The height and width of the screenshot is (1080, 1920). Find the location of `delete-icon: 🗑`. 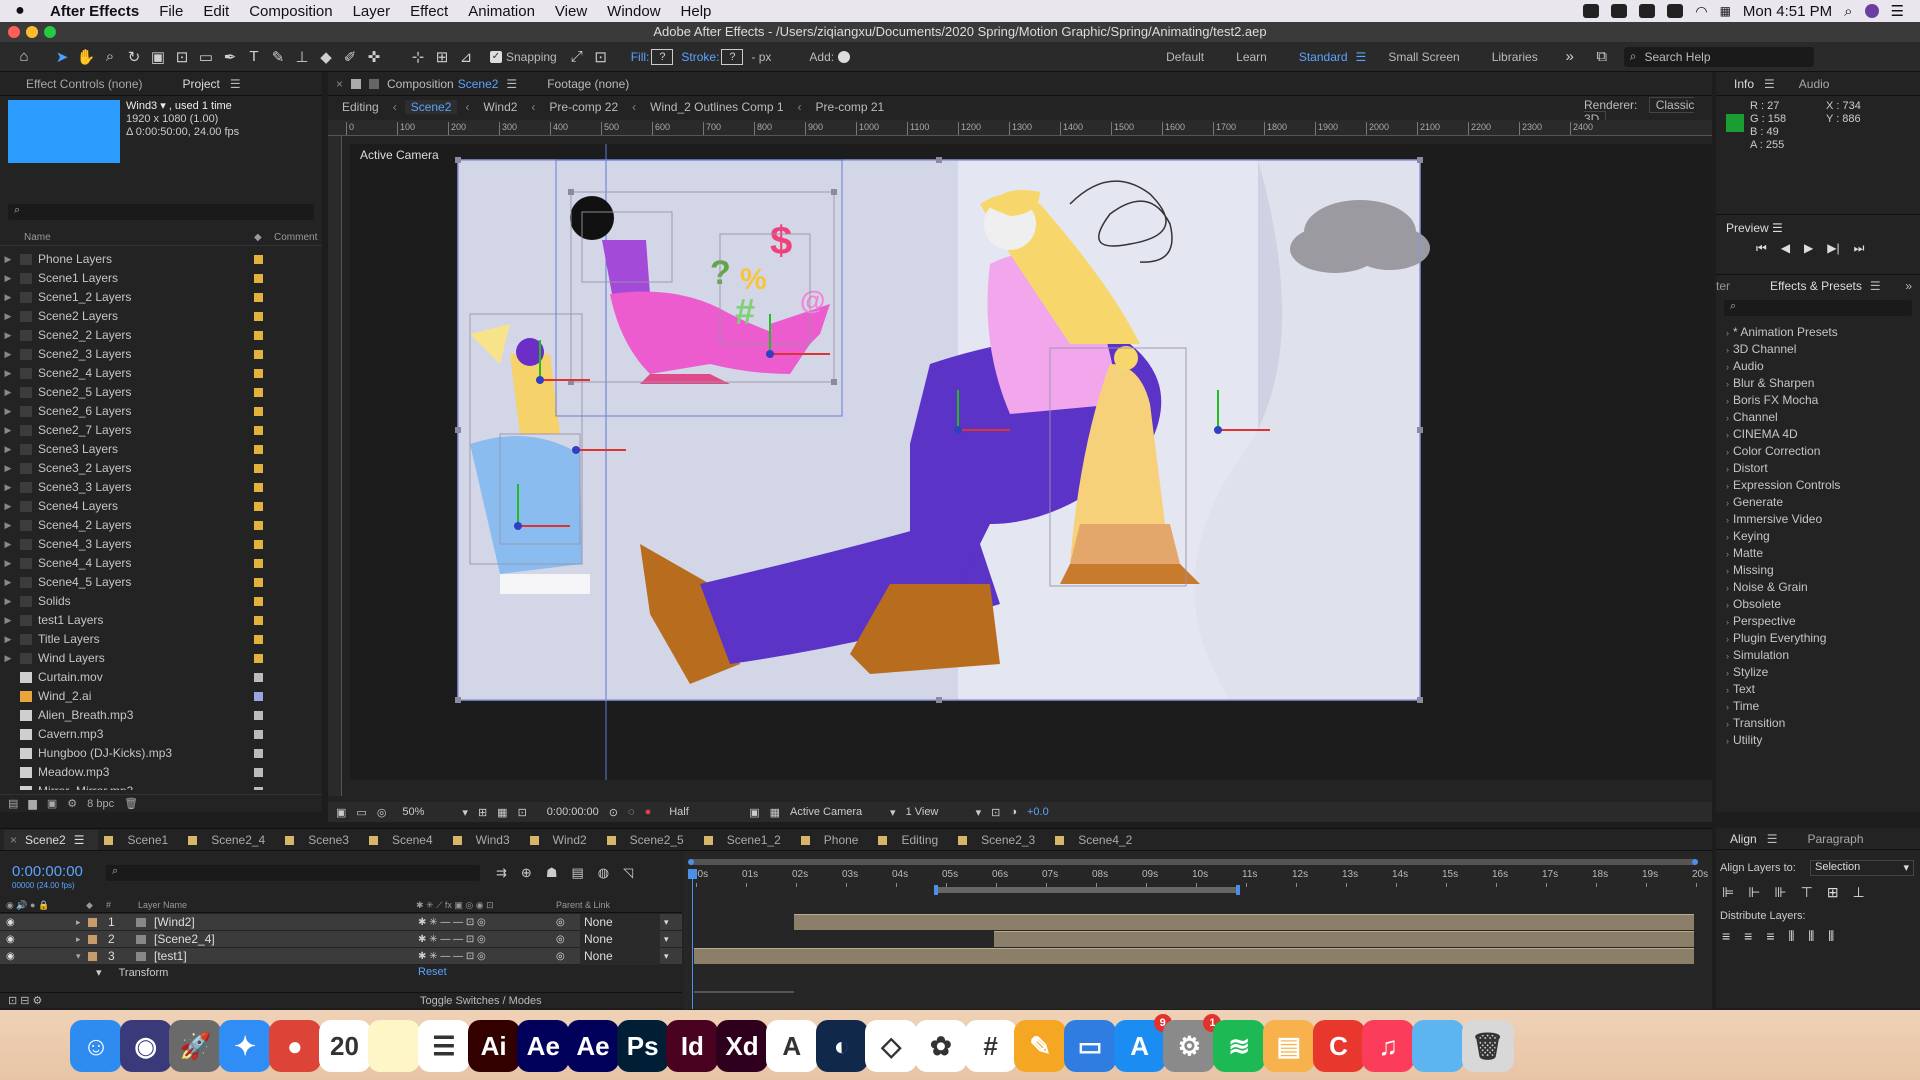

delete-icon: 🗑 is located at coordinates (131, 803).